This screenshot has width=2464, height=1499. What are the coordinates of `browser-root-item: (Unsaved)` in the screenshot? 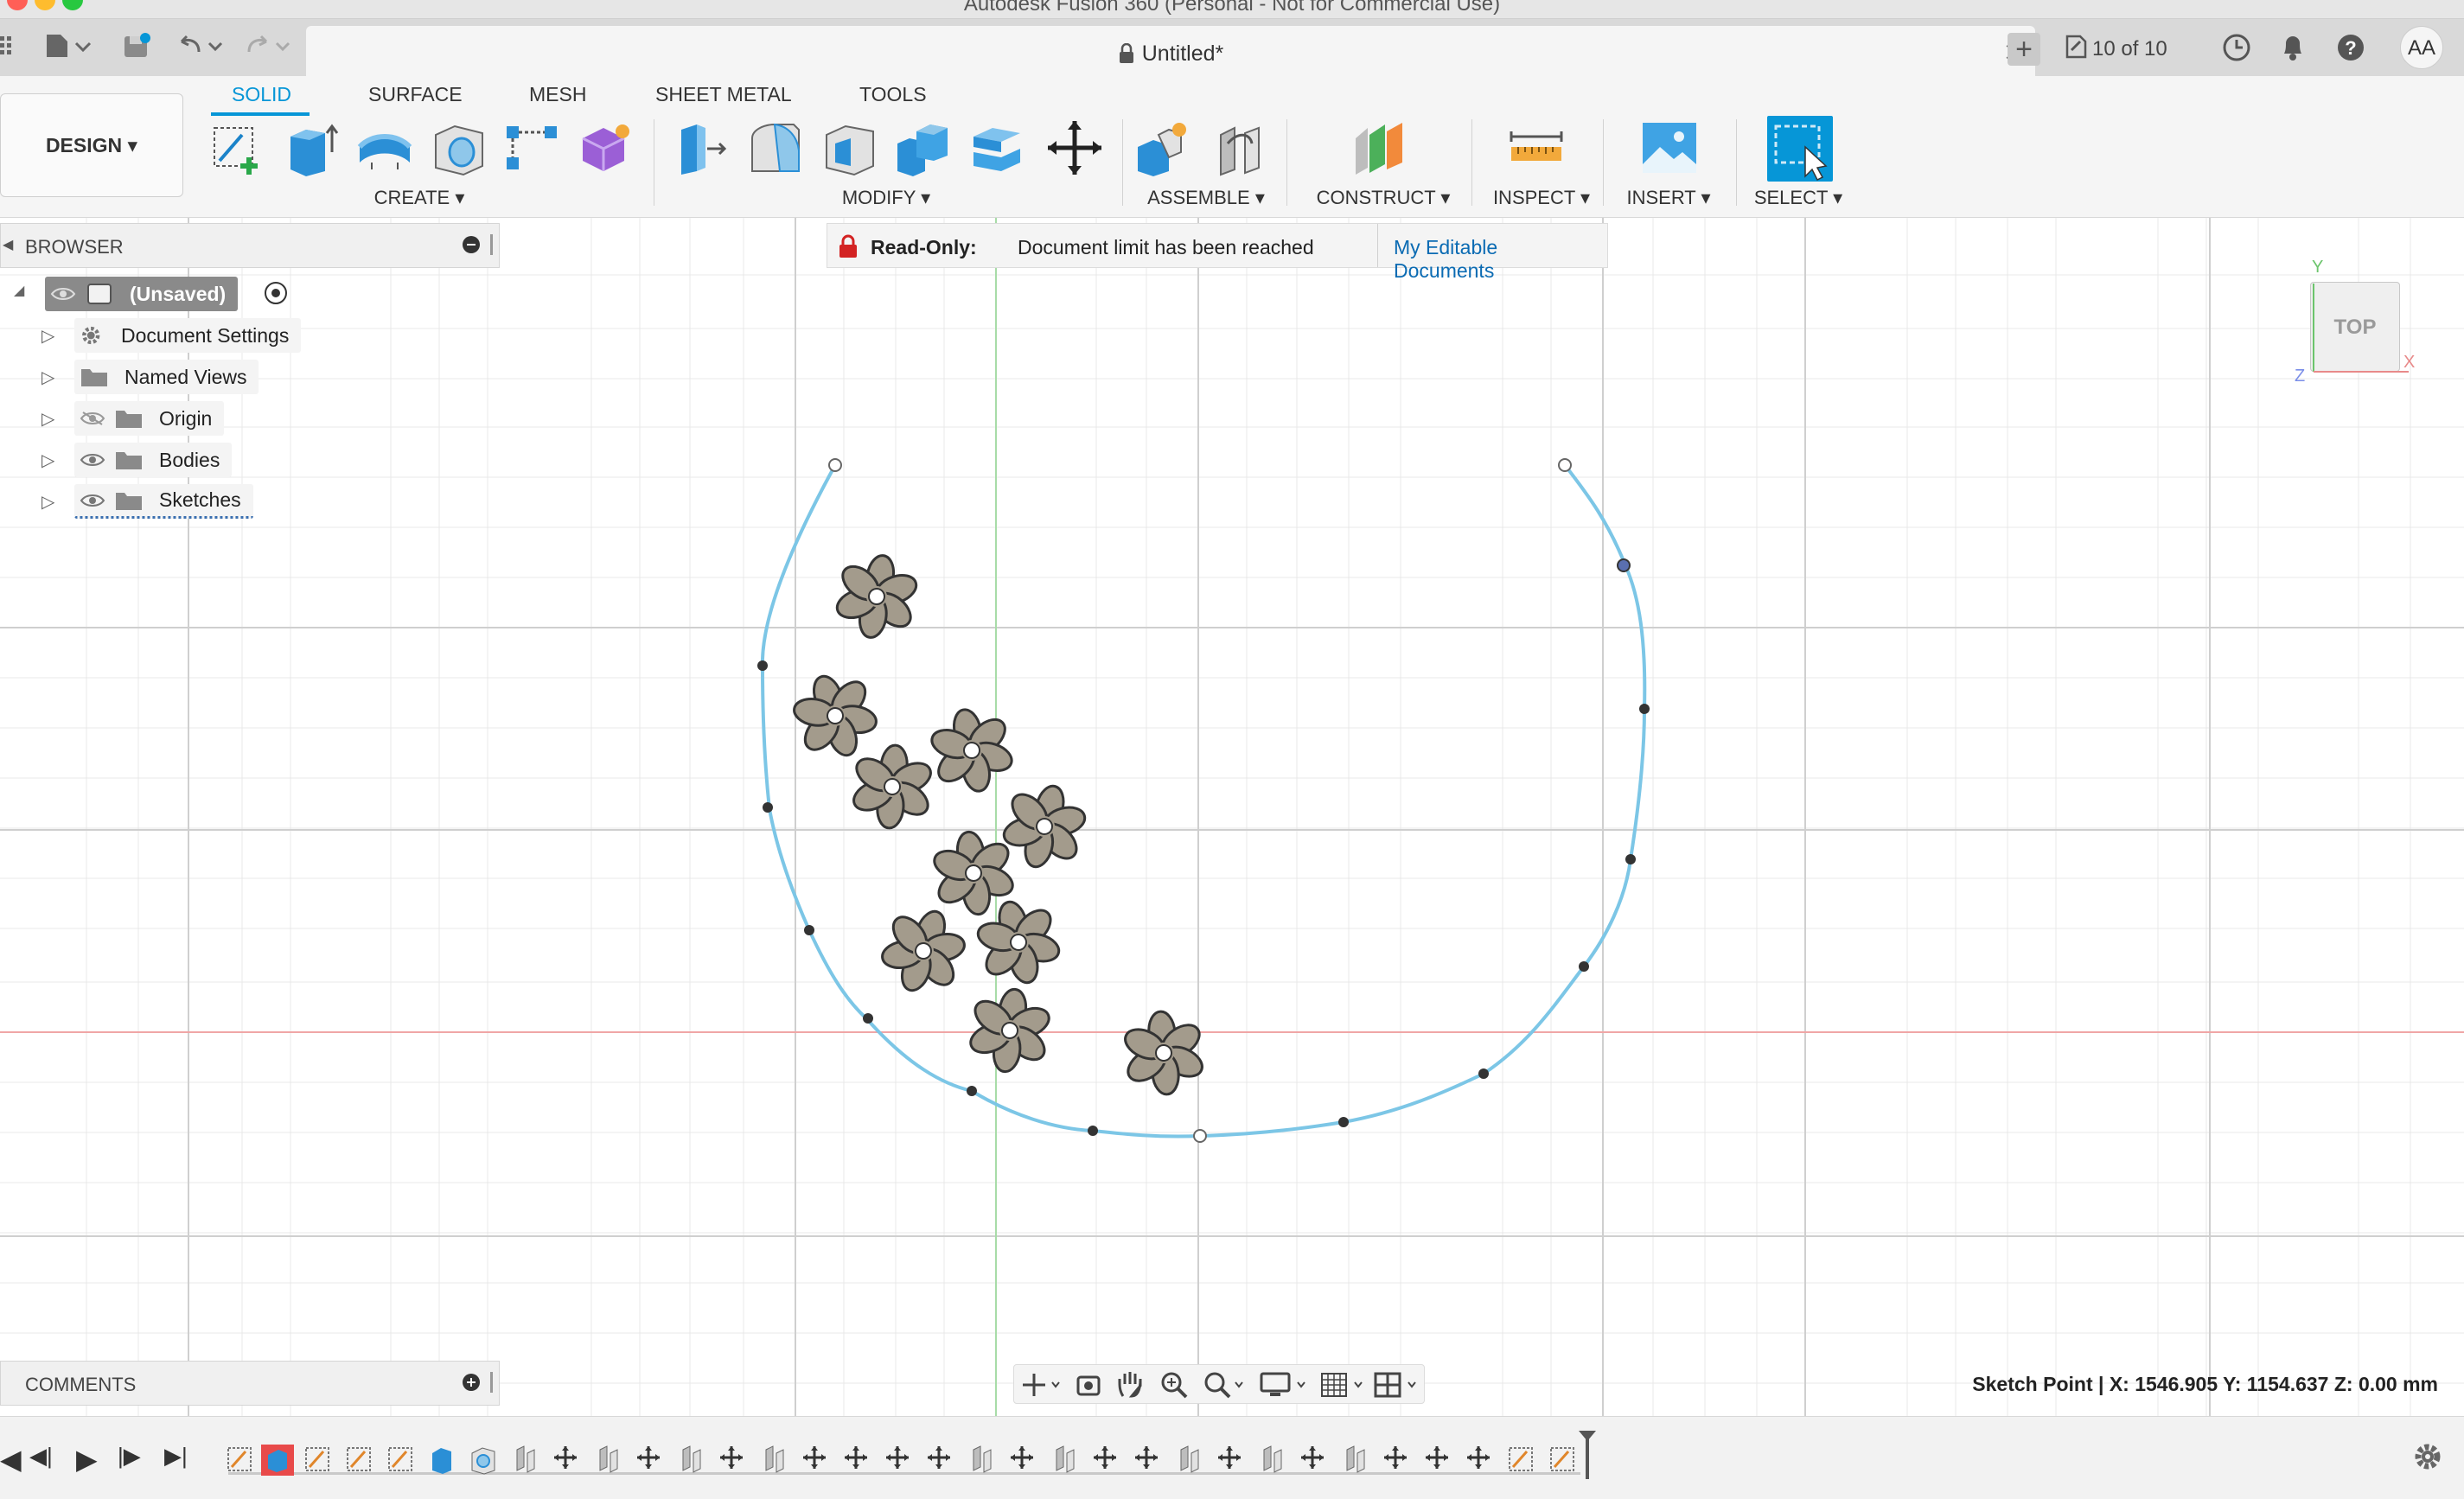 It's located at (142, 294).